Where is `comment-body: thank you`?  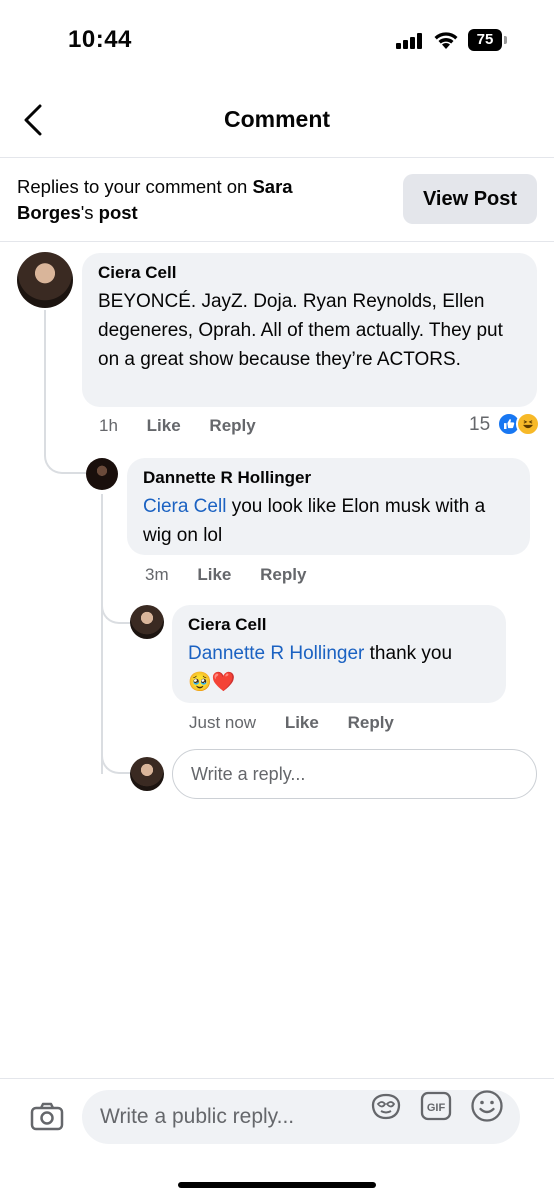 comment-body: thank you is located at coordinates (408, 653).